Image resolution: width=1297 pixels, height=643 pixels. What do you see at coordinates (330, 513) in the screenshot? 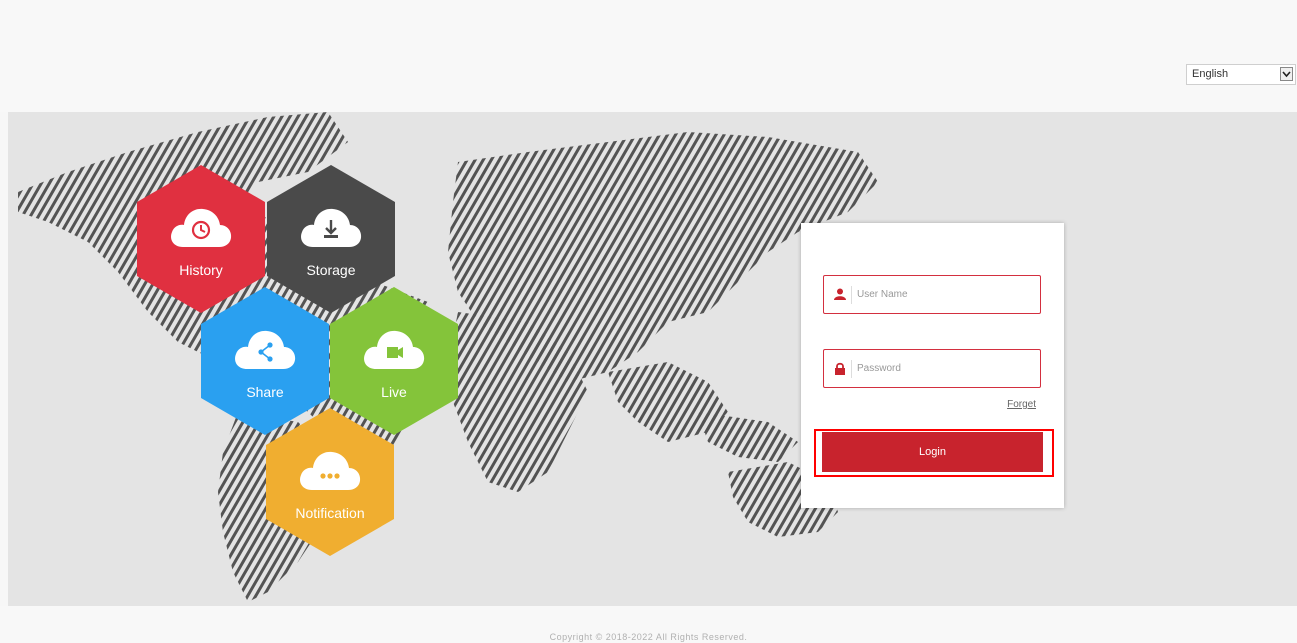
I see `feature-notification-label: Notification` at bounding box center [330, 513].